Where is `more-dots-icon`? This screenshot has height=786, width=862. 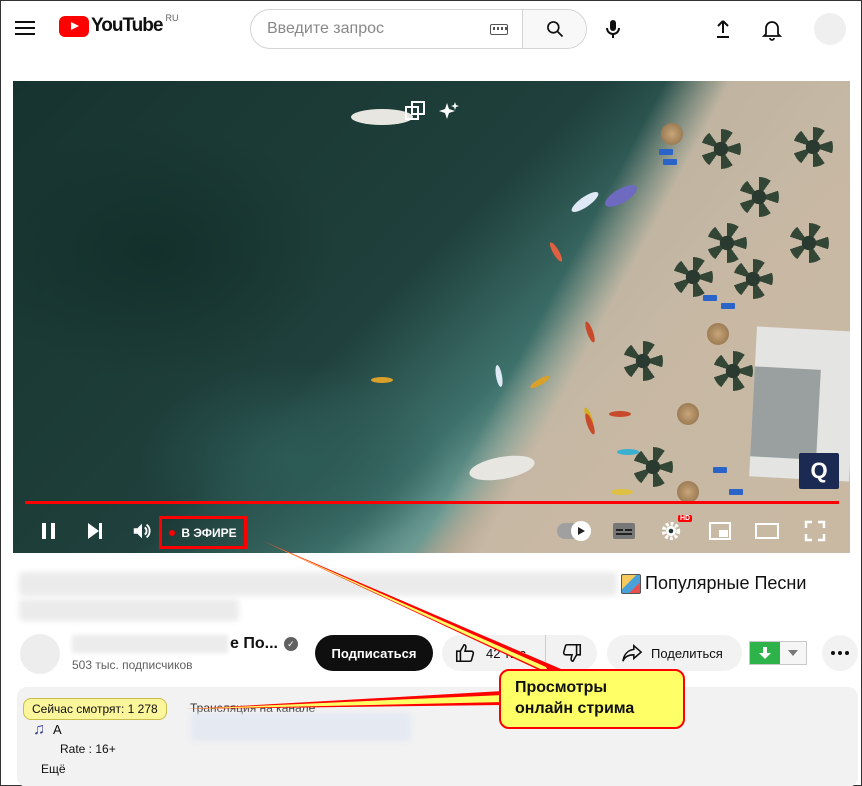 more-dots-icon is located at coordinates (840, 653).